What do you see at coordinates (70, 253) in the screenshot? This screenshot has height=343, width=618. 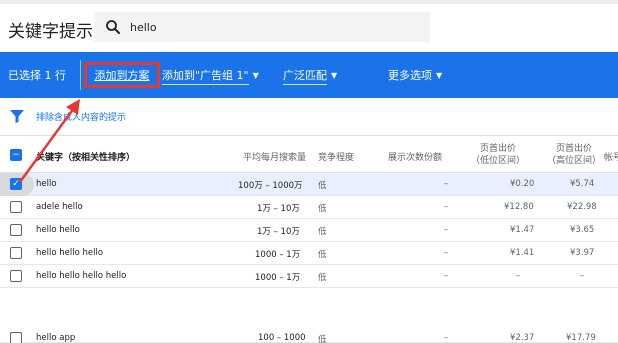 I see `keyword-cell: hello hello hello` at bounding box center [70, 253].